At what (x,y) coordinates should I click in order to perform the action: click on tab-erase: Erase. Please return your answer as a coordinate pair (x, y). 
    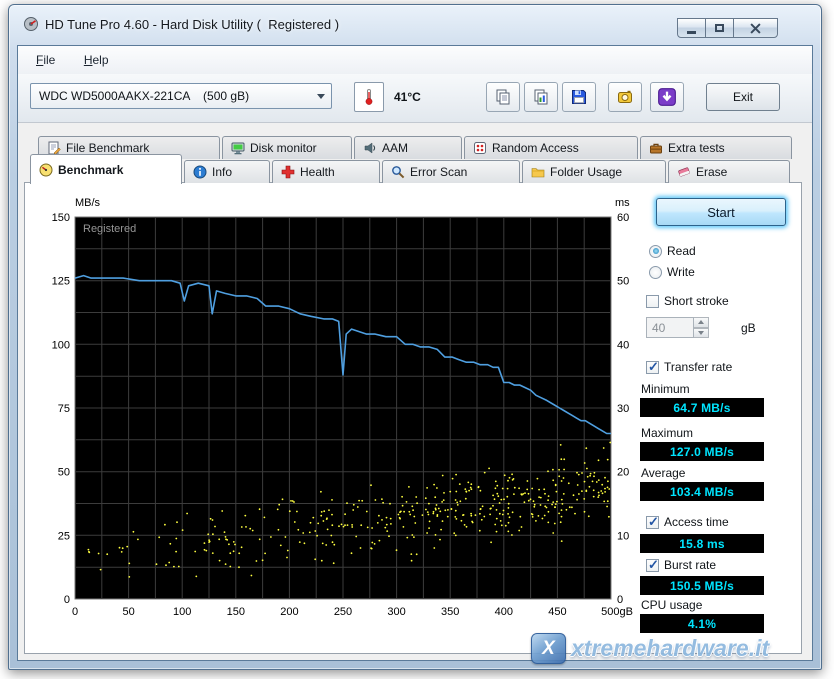
    Looking at the image, I should click on (729, 171).